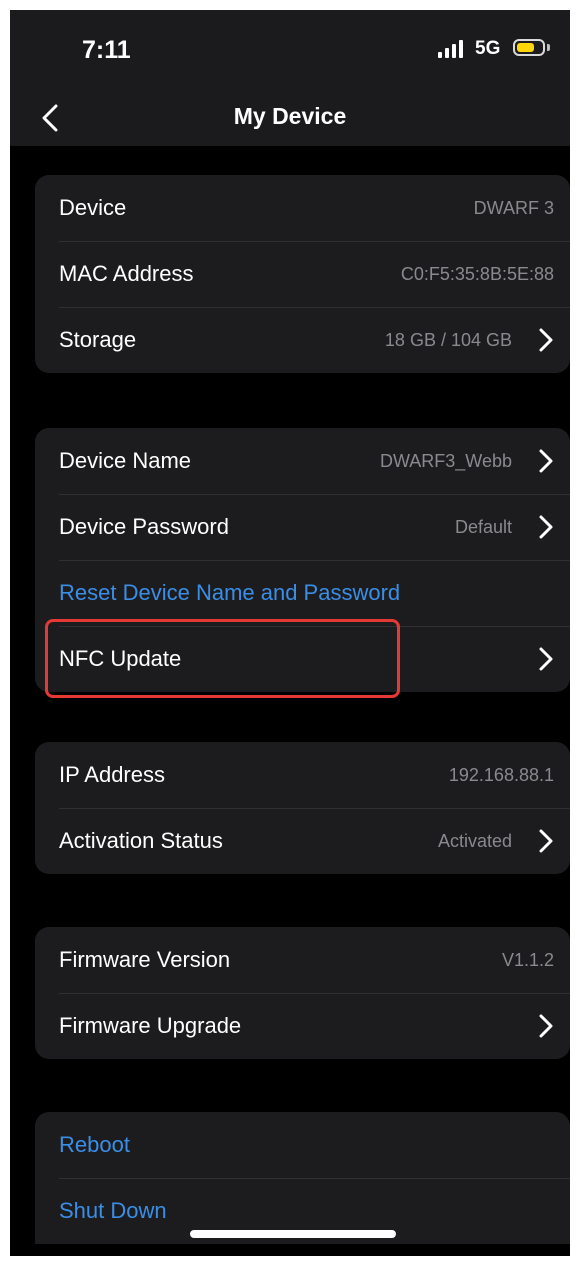 This screenshot has height=1264, width=582. I want to click on power-card: Reboot Shut Down, so click(302, 1178).